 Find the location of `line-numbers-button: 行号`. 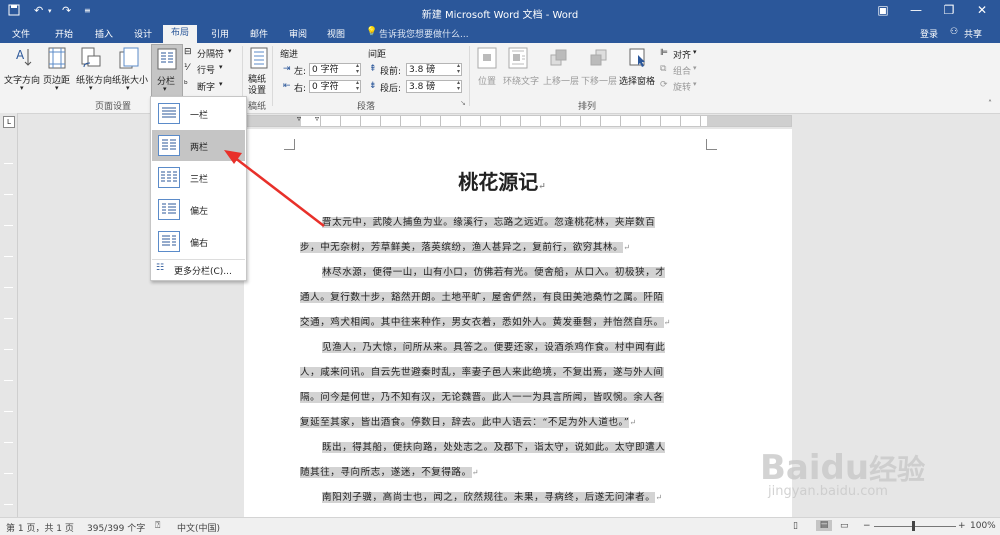

line-numbers-button: 行号 is located at coordinates (206, 69).